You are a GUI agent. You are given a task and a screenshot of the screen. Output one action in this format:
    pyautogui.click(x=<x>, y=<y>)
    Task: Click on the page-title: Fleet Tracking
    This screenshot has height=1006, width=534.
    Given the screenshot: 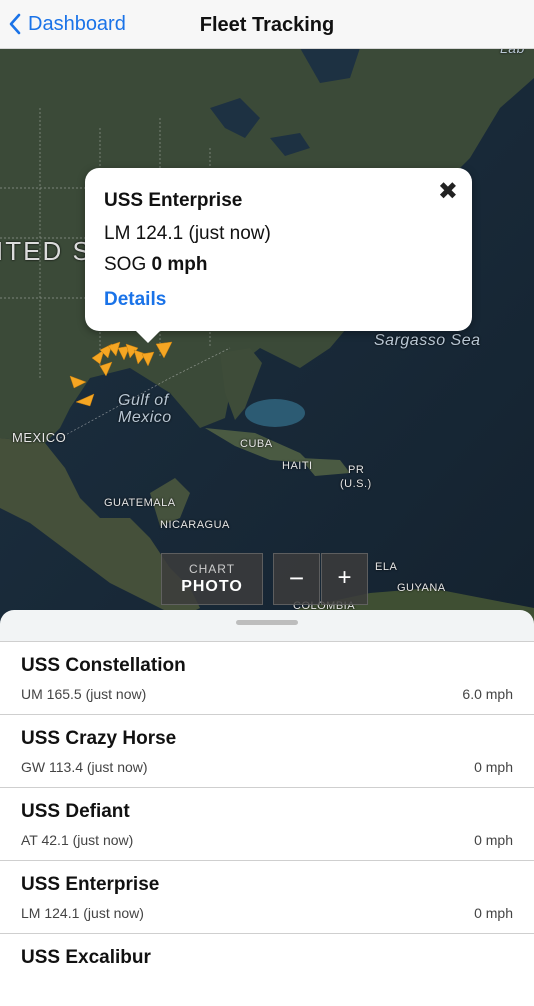 What is the action you would take?
    pyautogui.click(x=267, y=25)
    